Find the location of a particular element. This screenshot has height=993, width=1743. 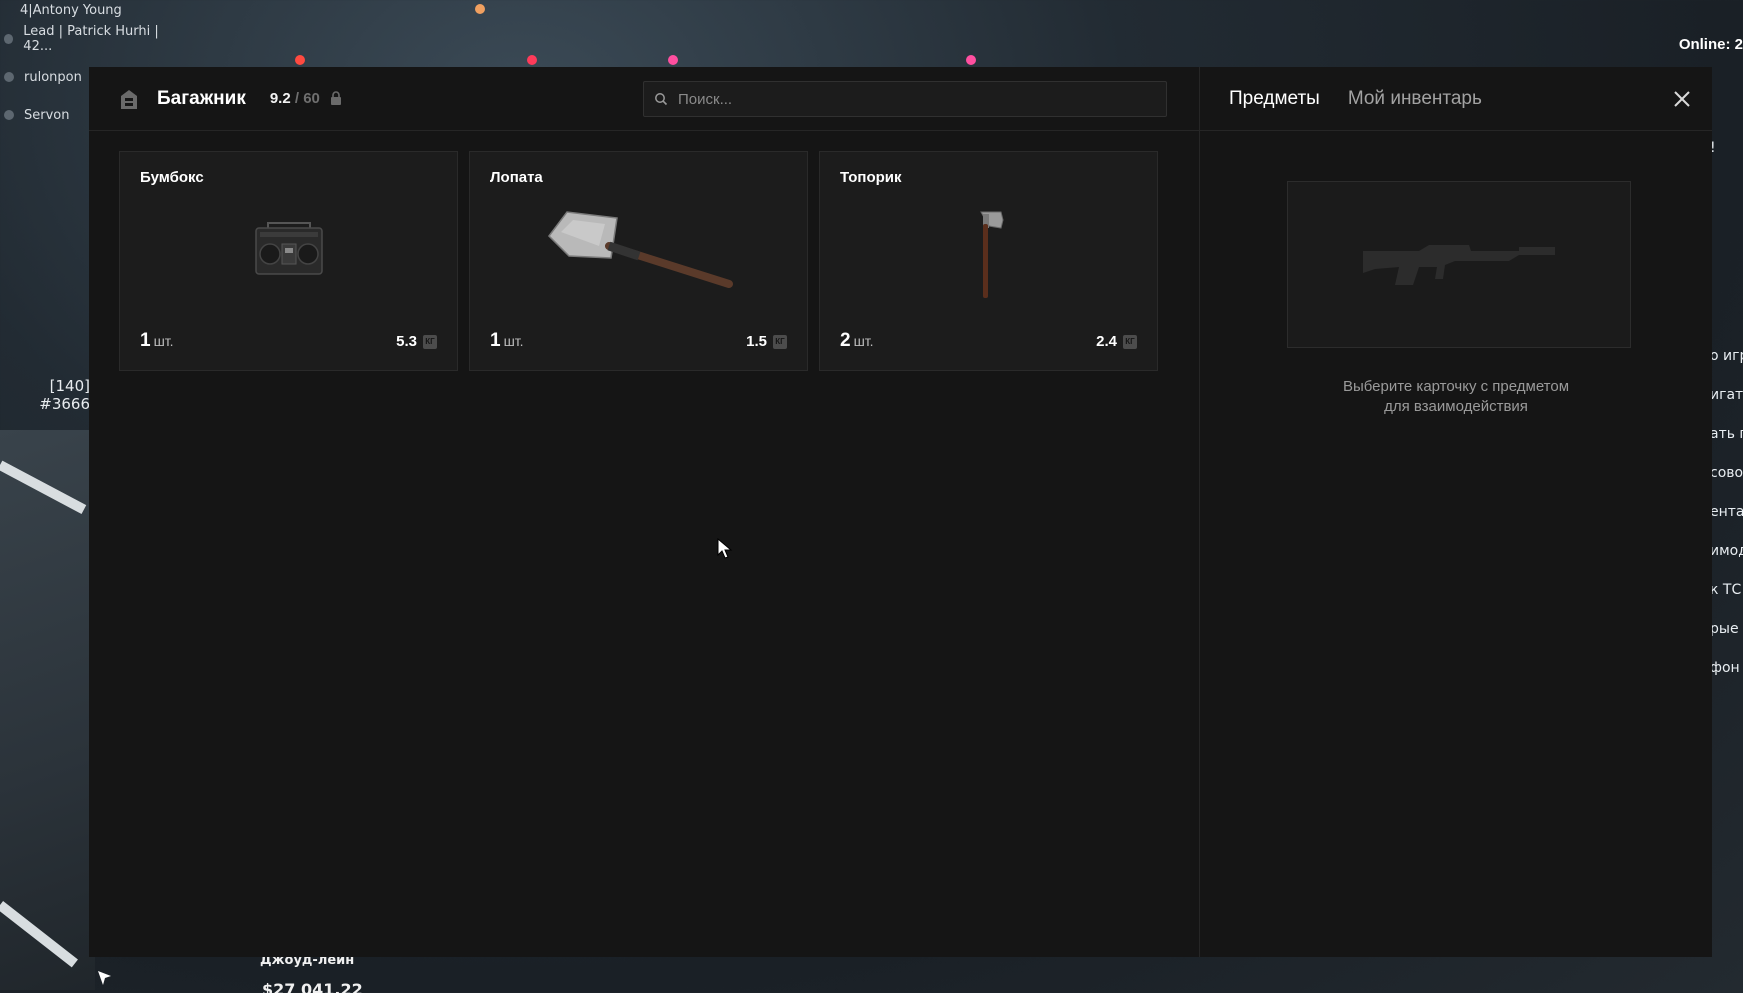

item-name: Топорик is located at coordinates (871, 177).